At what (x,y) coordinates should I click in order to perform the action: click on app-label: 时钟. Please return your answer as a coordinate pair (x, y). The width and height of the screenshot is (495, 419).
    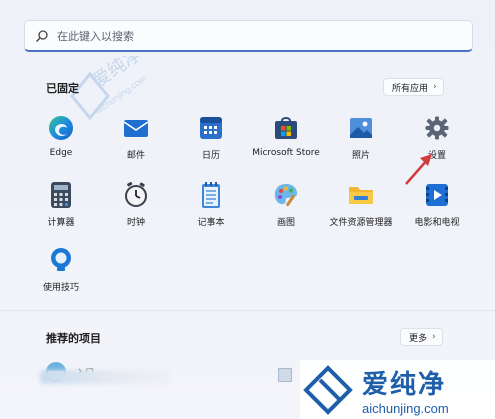
    Looking at the image, I should click on (135, 223).